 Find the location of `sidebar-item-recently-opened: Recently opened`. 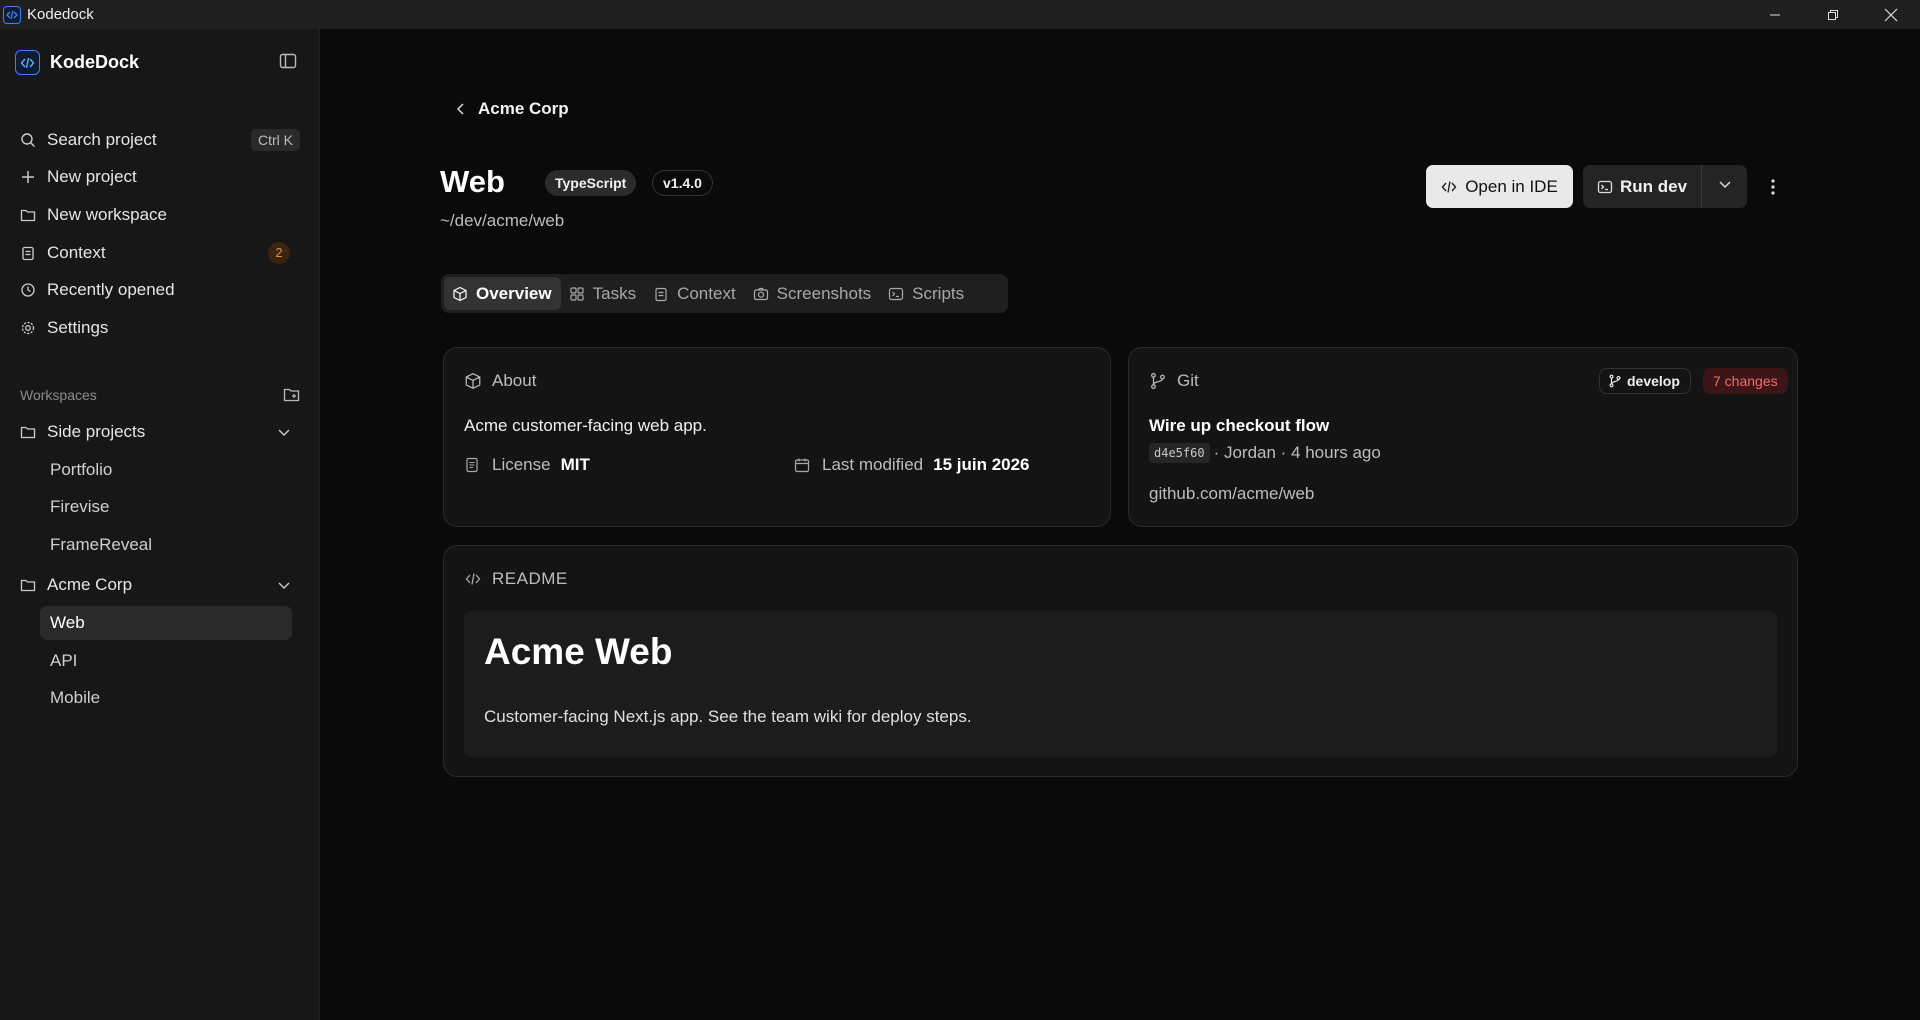

sidebar-item-recently-opened: Recently opened is located at coordinates (156, 290).